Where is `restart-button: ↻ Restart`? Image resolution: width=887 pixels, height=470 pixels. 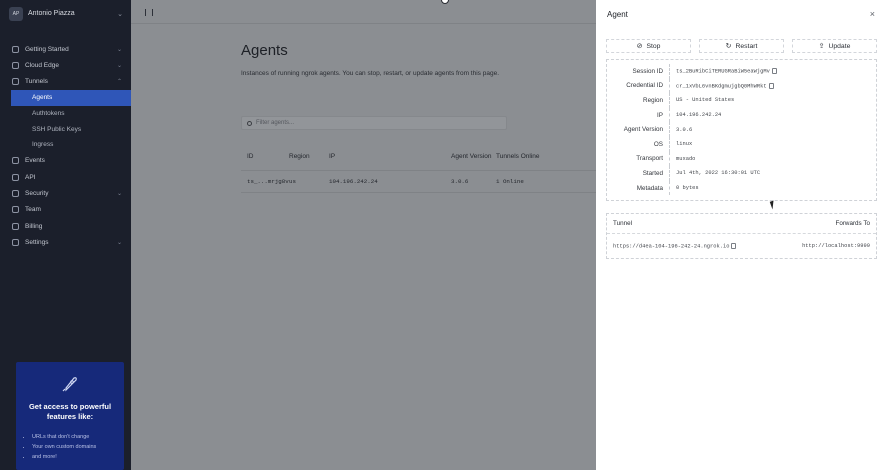 restart-button: ↻ Restart is located at coordinates (741, 46).